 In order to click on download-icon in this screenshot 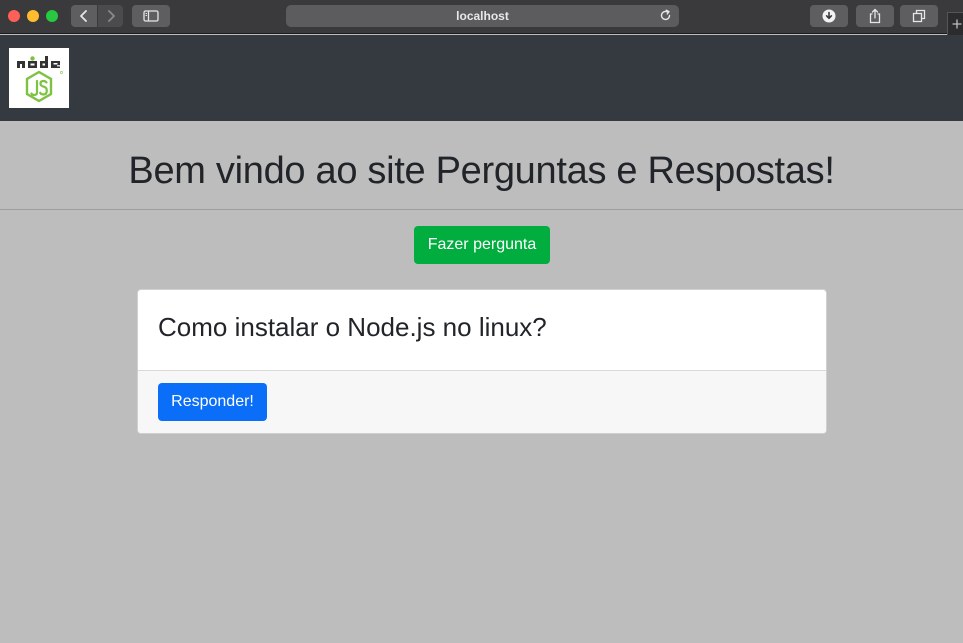, I will do `click(829, 16)`.